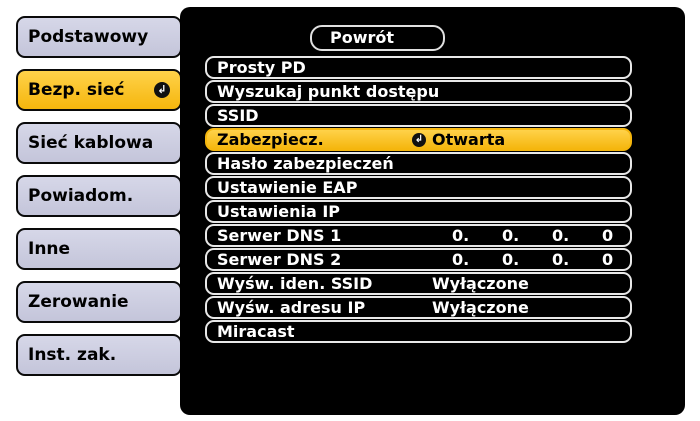  Describe the element at coordinates (291, 307) in the screenshot. I see `menu-item-label: Wyśw. adresu IP` at that location.